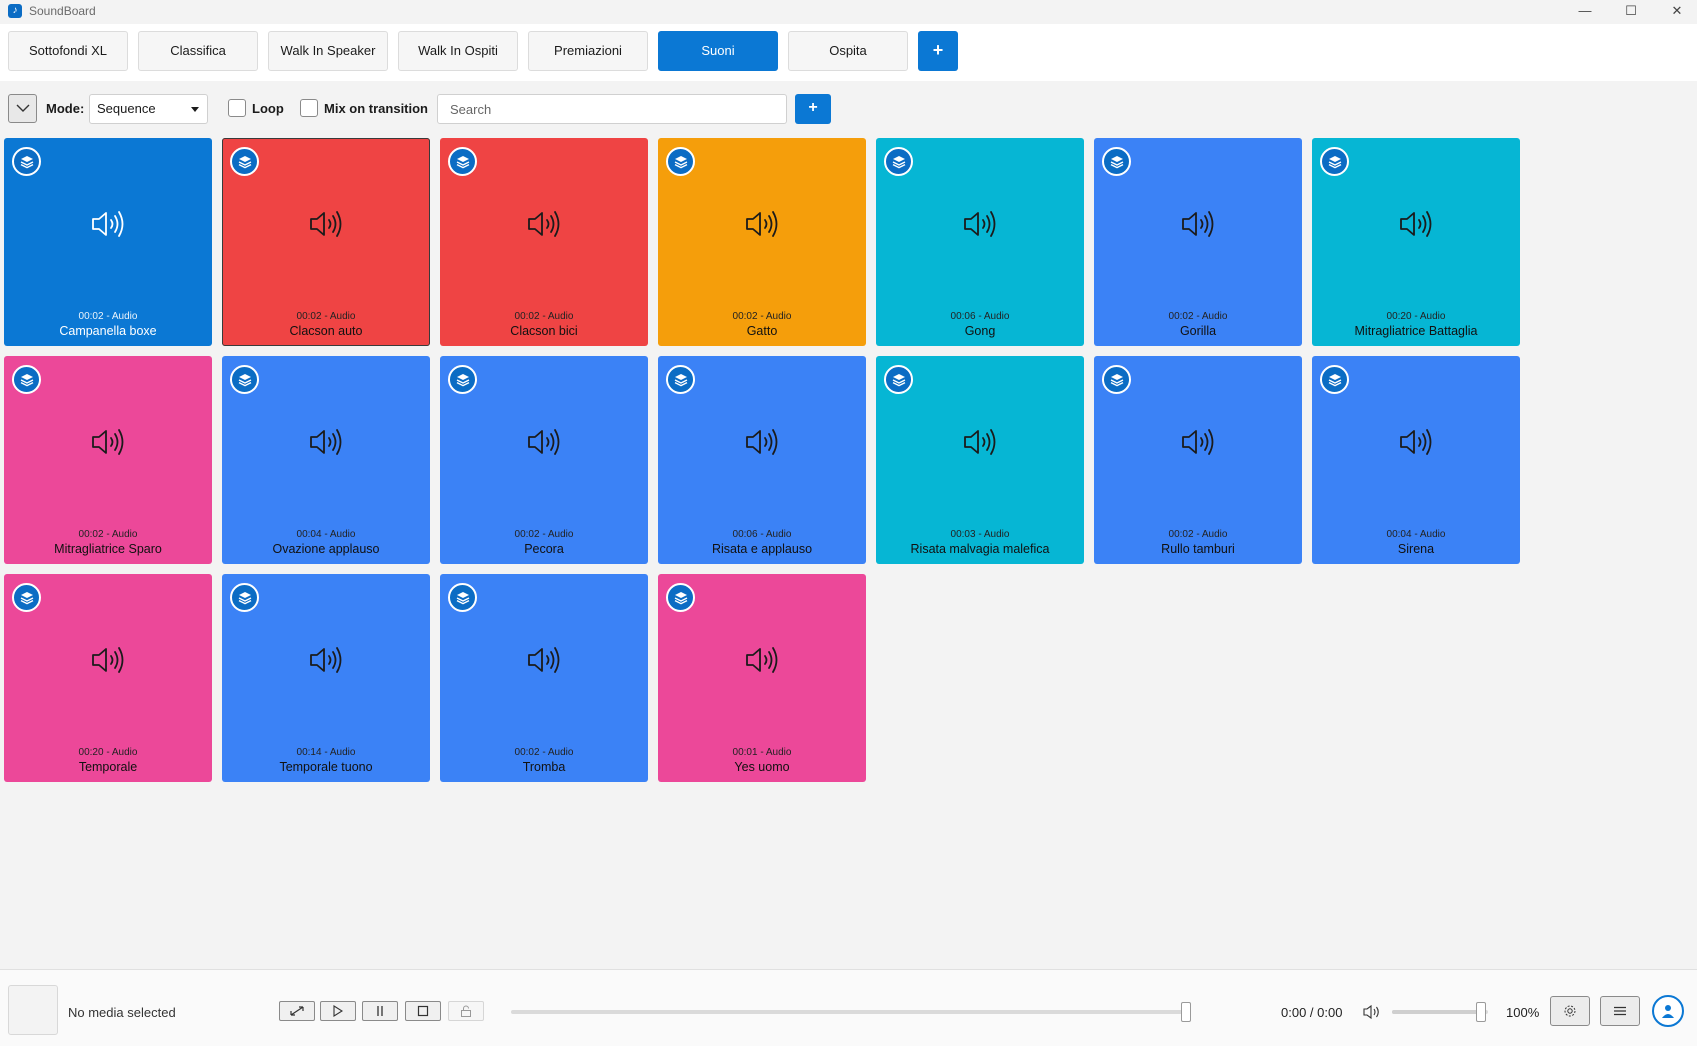 The height and width of the screenshot is (1046, 1697). Describe the element at coordinates (544, 460) in the screenshot. I see `sound-tile: 00:02 - Audio Pecora` at that location.